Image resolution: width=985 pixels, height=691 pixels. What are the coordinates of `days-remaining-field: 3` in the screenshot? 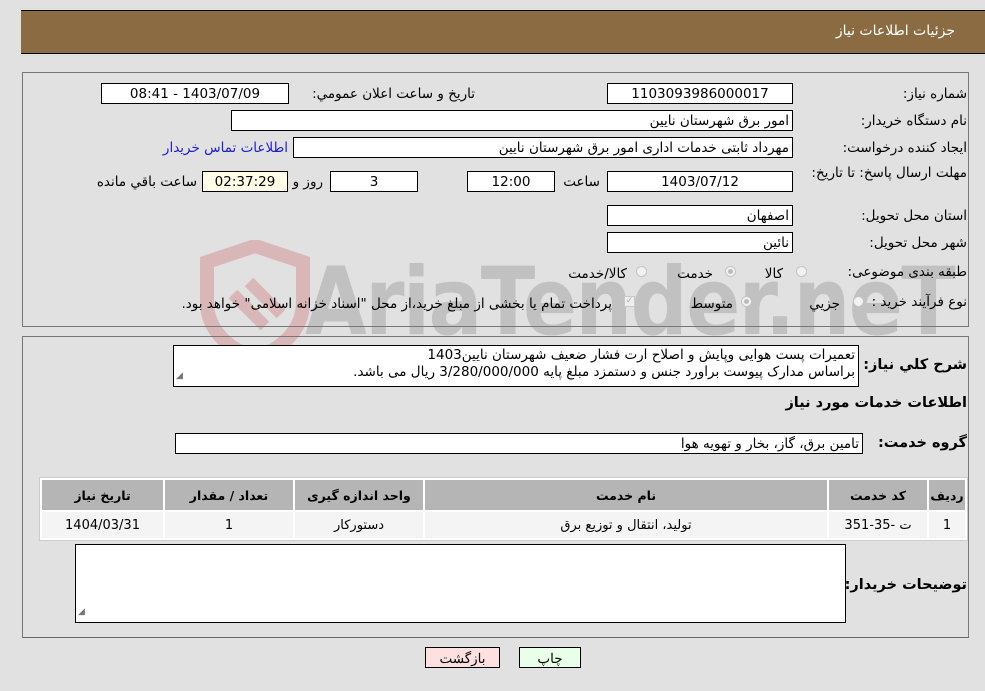 It's located at (374, 181).